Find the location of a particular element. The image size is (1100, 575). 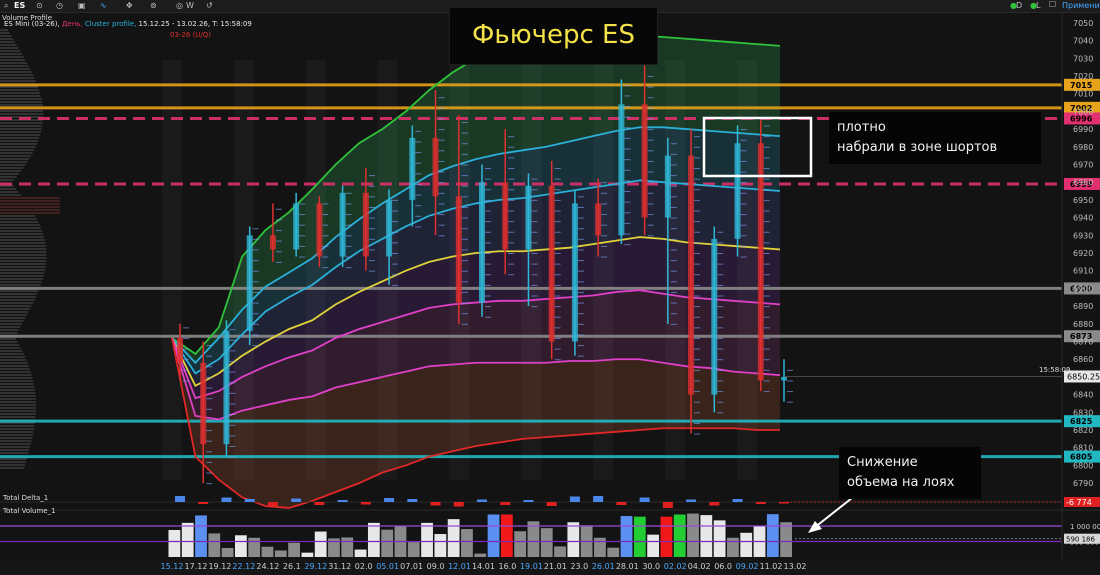

chart-type-icon: ∿ is located at coordinates (103, 5).